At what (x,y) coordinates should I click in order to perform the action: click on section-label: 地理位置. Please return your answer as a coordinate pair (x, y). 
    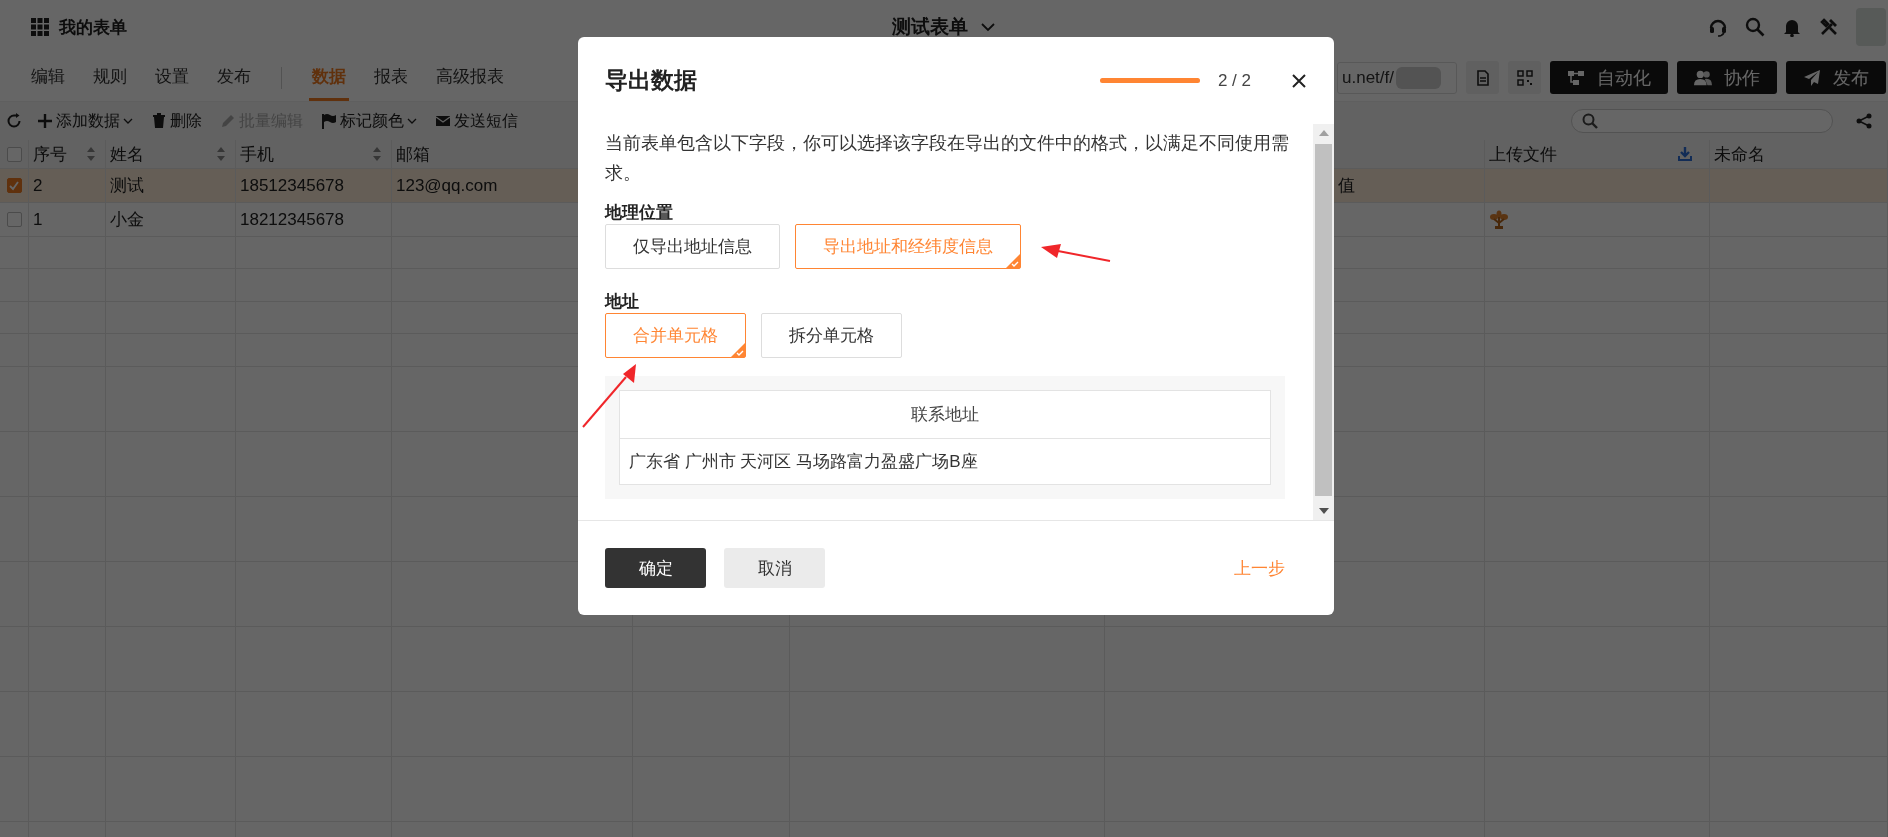
    Looking at the image, I should click on (639, 213).